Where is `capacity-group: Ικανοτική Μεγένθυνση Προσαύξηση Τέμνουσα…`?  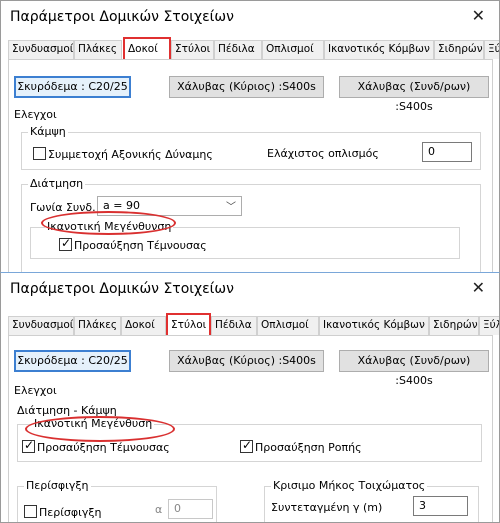
capacity-group: Ικανοτική Μεγένθυνση Προσαύξηση Τέμνουσα… is located at coordinates (245, 239).